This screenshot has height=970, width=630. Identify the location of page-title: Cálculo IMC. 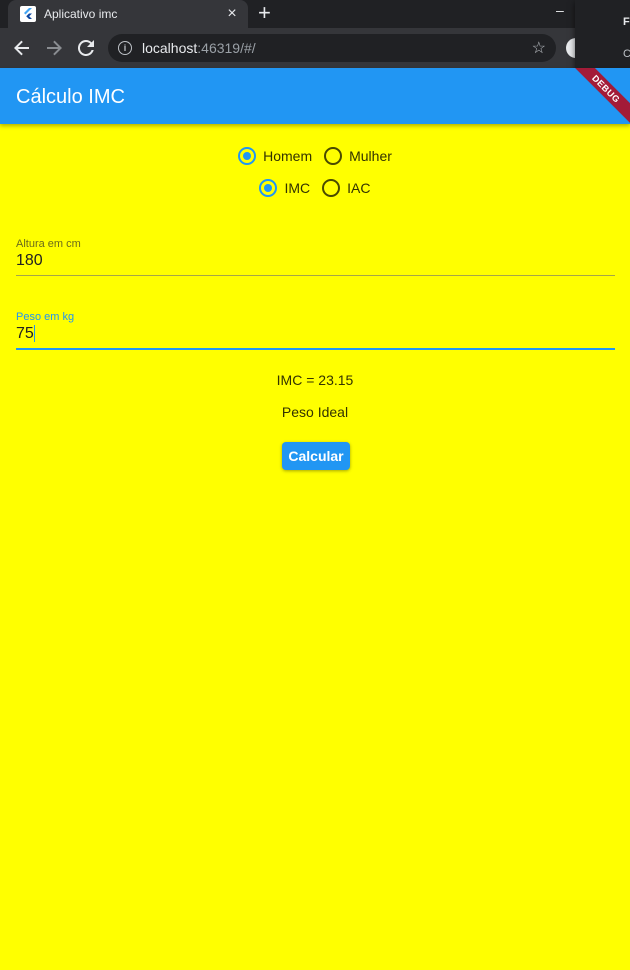
(70, 97).